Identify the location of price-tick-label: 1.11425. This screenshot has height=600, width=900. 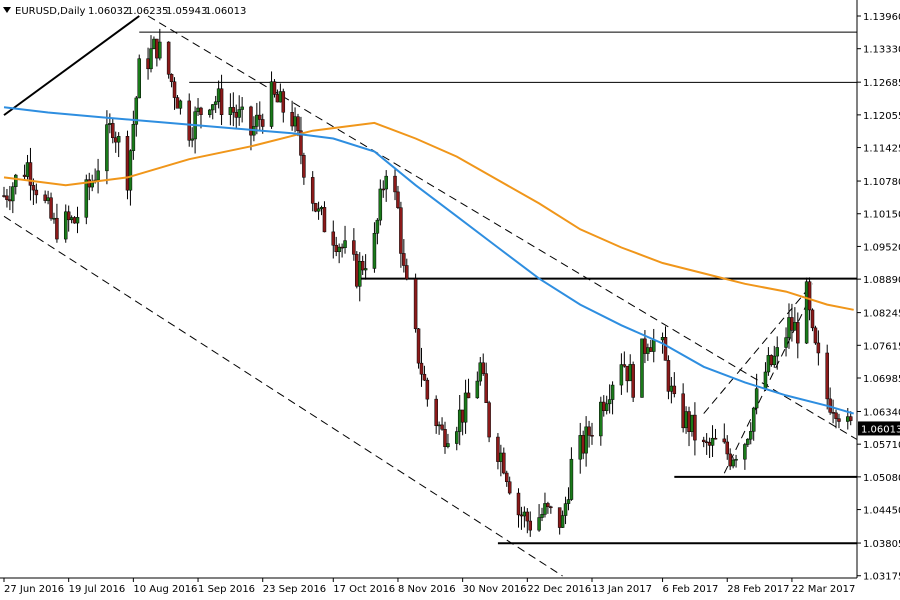
(881, 149).